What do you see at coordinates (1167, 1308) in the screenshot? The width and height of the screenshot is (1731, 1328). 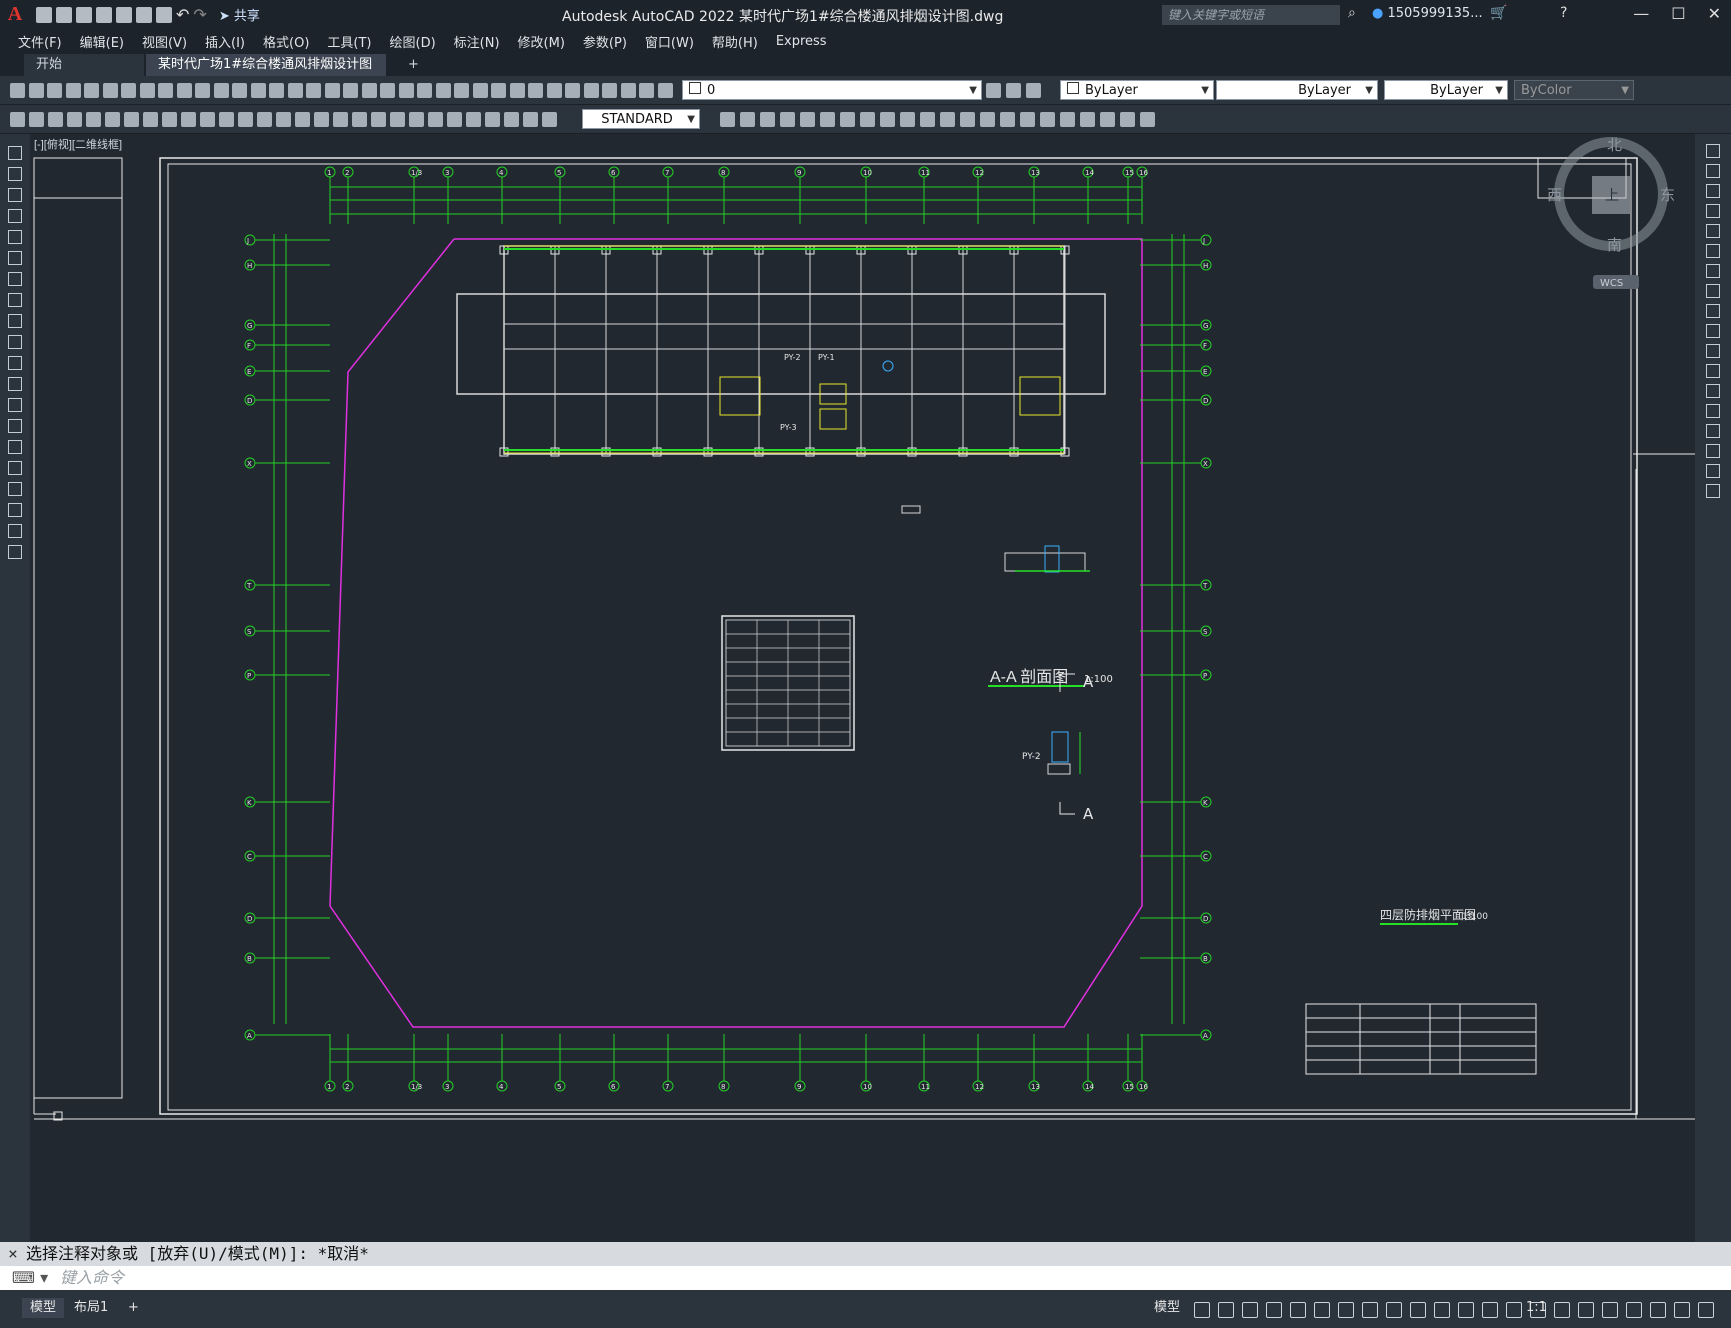 I see `model-space-button: 模型` at bounding box center [1167, 1308].